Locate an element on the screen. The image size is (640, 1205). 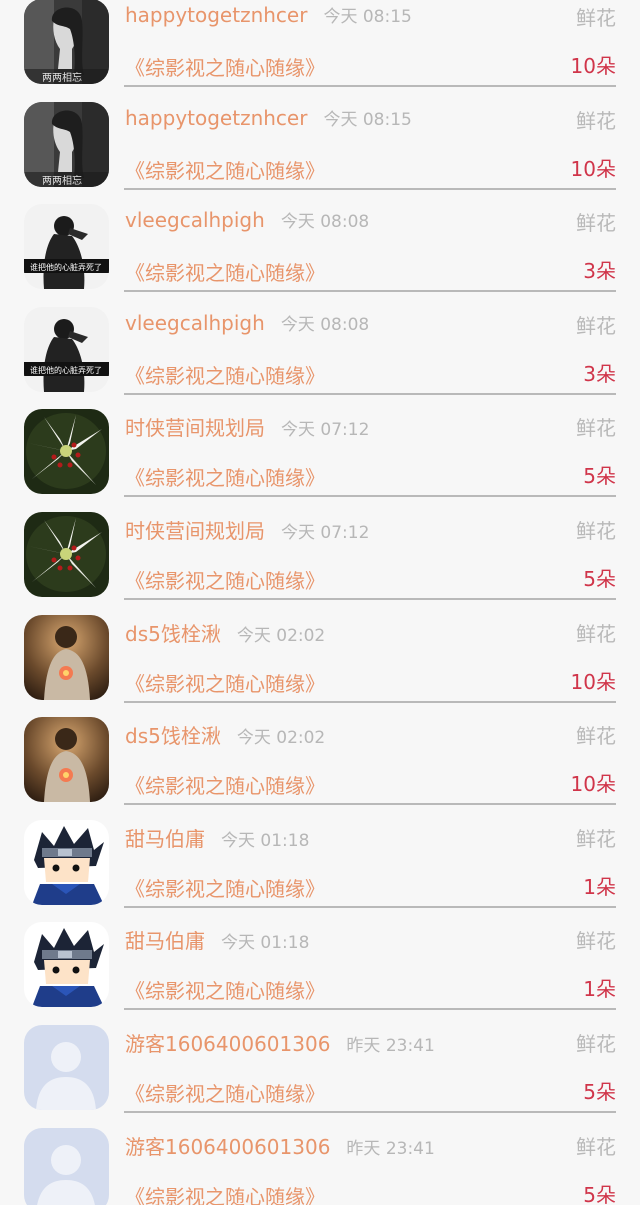
username-label: vleegcalhpigh is located at coordinates (195, 220).